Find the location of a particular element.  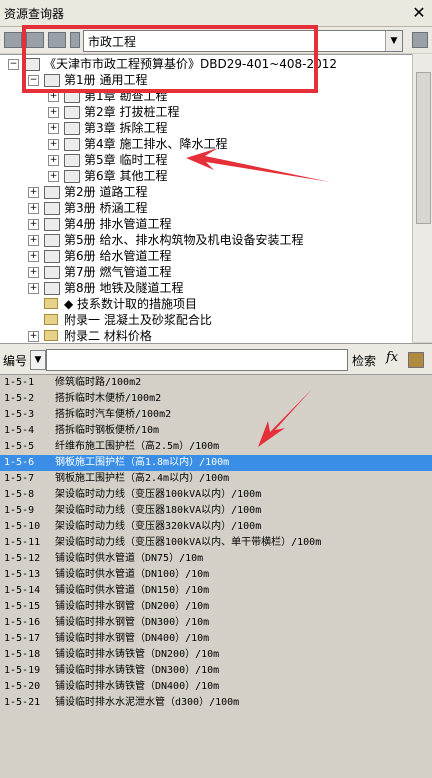

tree-item-label: 附录二 材料价格 is located at coordinates (108, 336).